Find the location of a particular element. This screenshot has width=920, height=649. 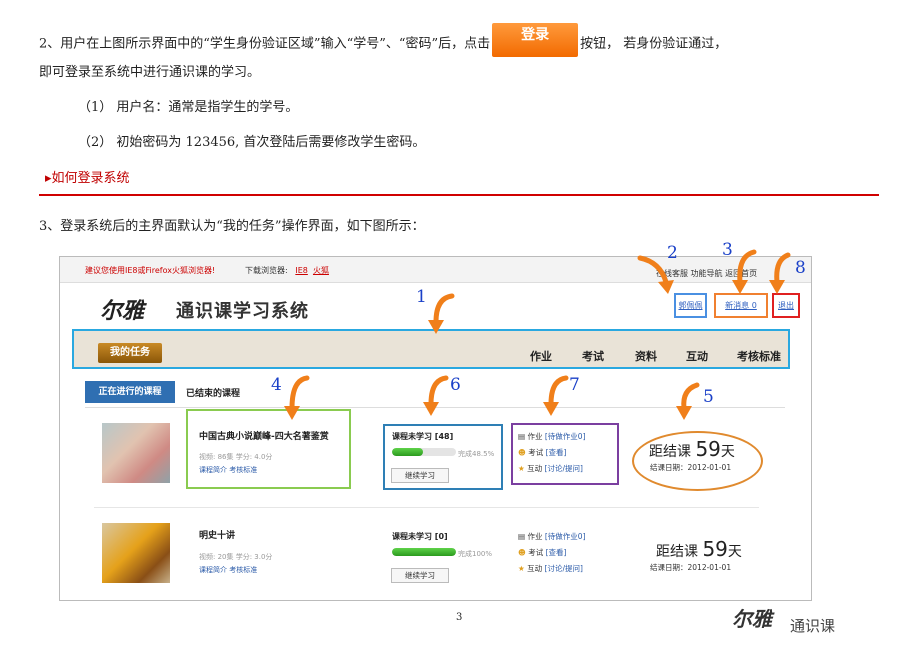

arrow-1-icon is located at coordinates (444, 309).